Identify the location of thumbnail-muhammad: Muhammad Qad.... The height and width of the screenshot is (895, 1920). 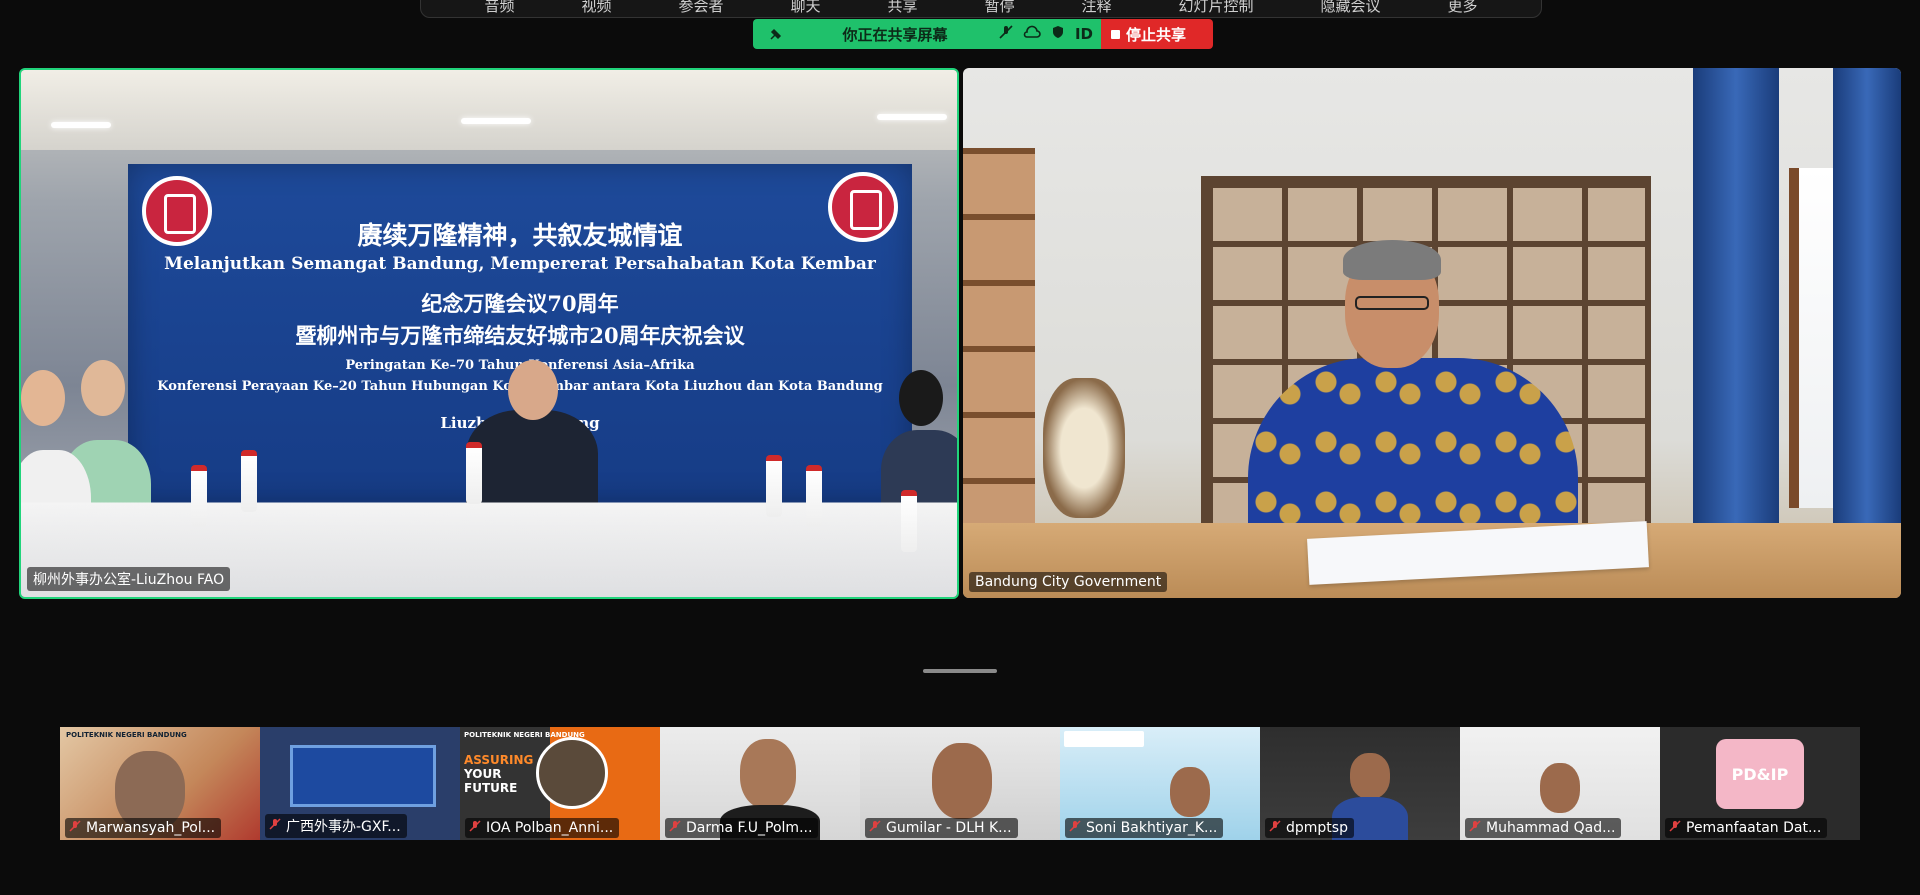
(1560, 783).